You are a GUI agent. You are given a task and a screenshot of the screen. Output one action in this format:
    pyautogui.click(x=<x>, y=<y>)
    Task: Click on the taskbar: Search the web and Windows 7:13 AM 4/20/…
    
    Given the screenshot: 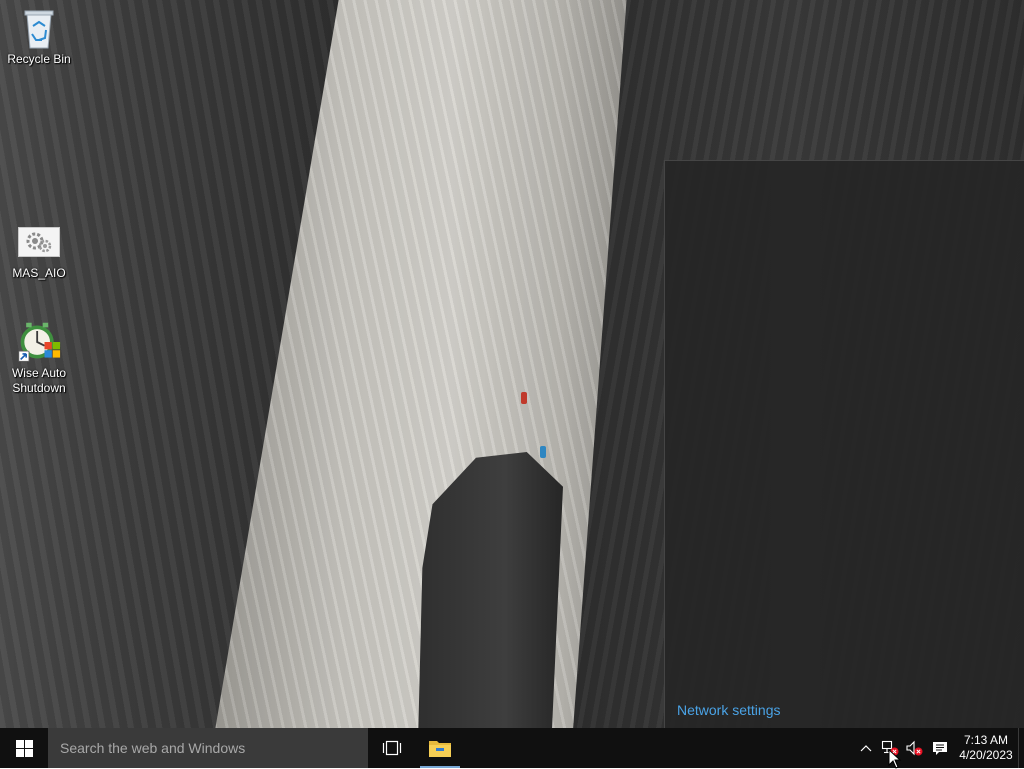 What is the action you would take?
    pyautogui.click(x=512, y=748)
    